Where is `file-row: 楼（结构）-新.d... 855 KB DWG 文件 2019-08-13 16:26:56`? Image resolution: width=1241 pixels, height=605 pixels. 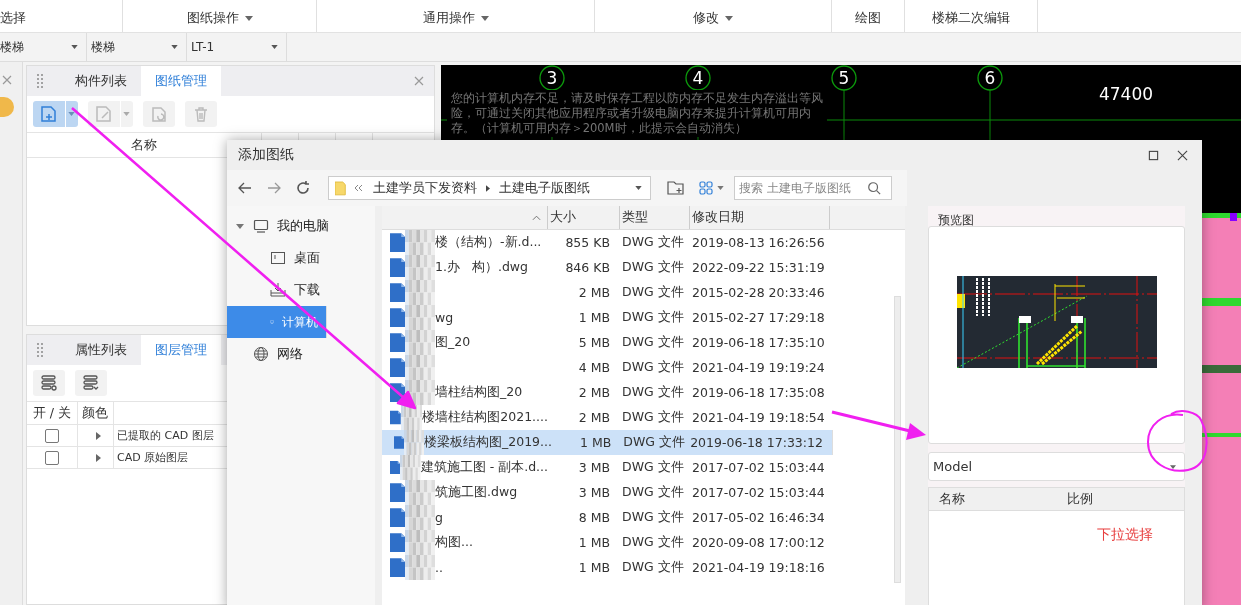 file-row: 楼（结构）-新.d... 855 KB DWG 文件 2019-08-13 16:26:56 is located at coordinates (607, 242).